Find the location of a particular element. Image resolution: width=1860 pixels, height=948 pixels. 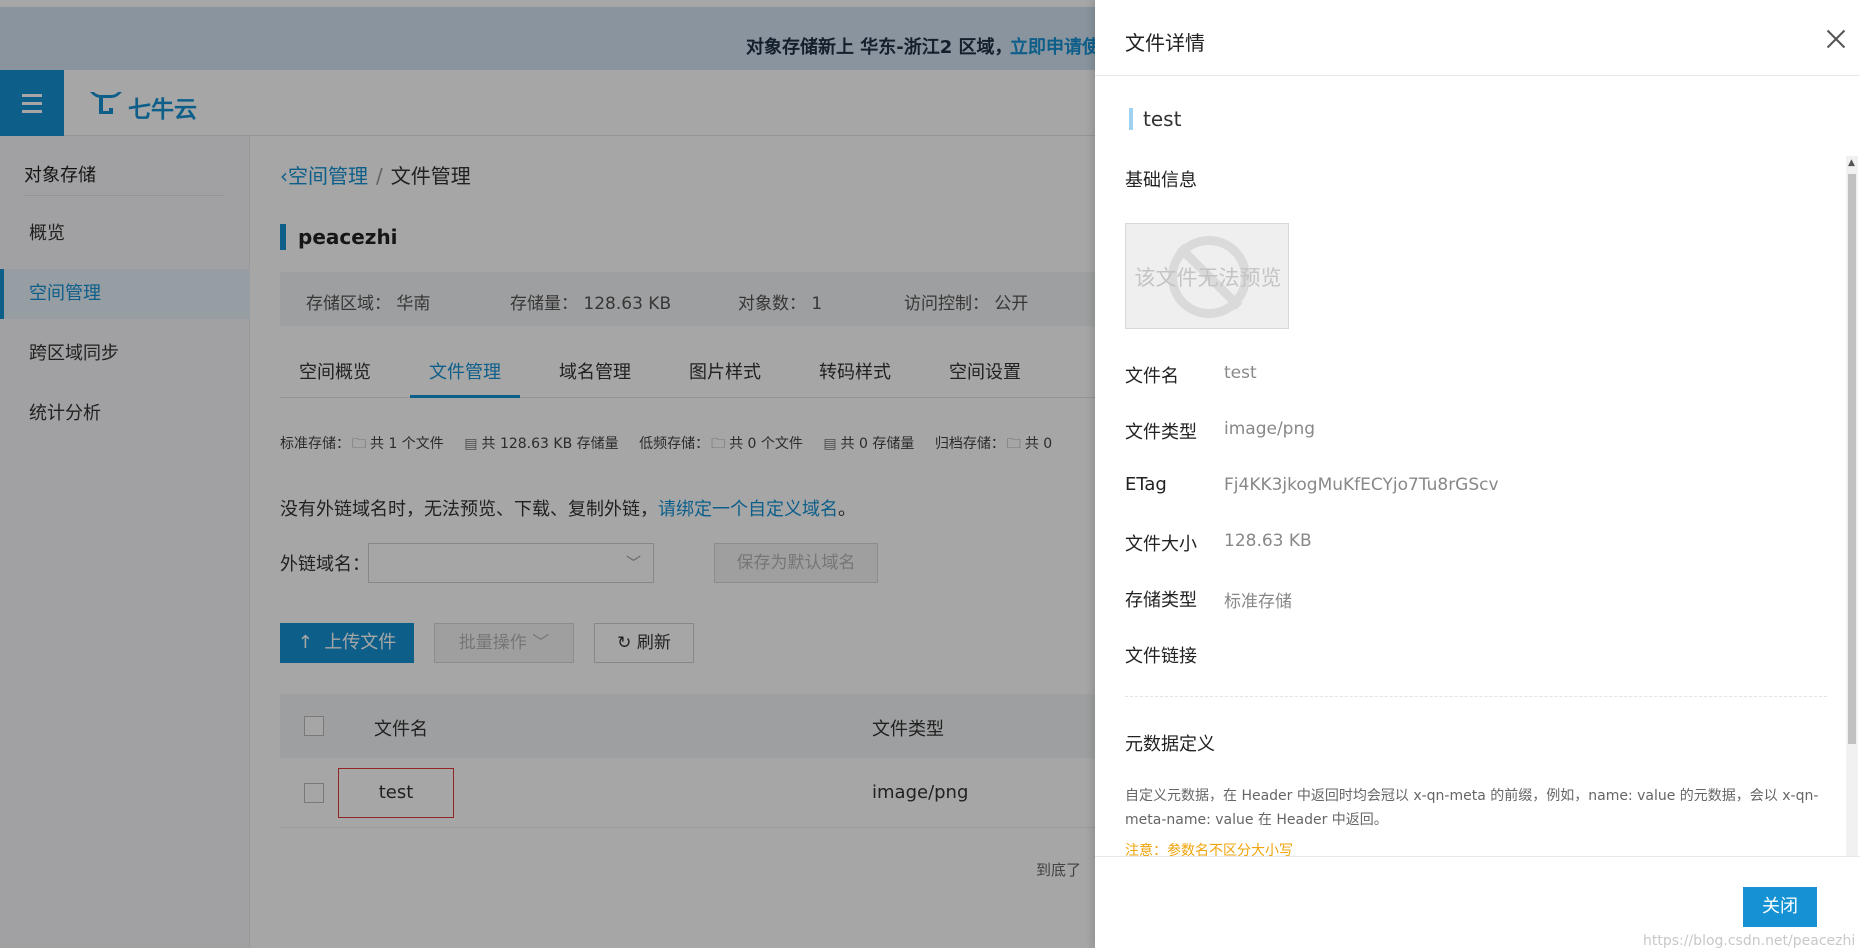

drawer-title: 文件详情 is located at coordinates (1165, 43).